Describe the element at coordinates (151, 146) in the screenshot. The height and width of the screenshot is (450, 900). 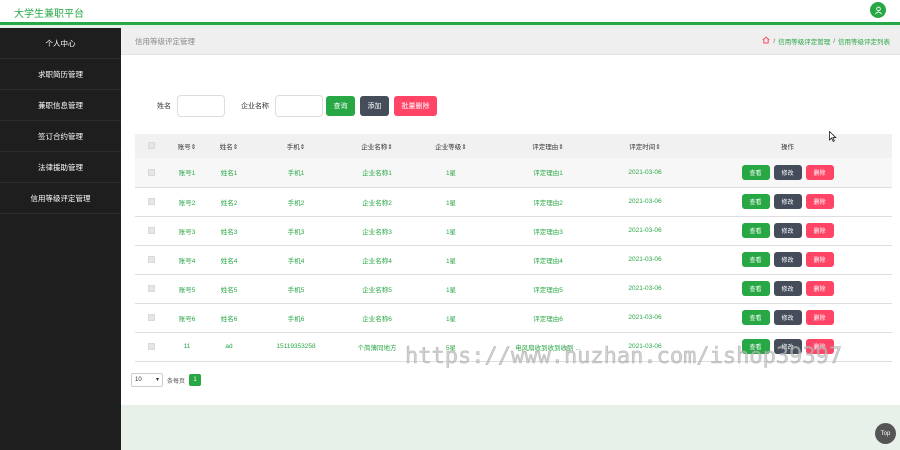
I see `select-all-checkbox` at that location.